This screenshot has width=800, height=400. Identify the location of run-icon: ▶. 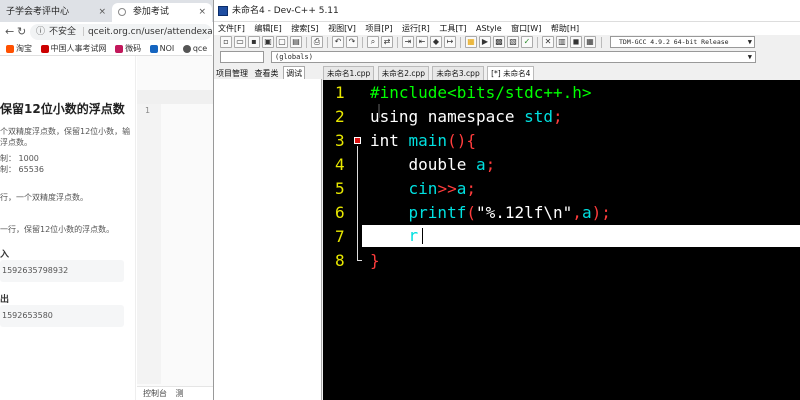
(485, 42).